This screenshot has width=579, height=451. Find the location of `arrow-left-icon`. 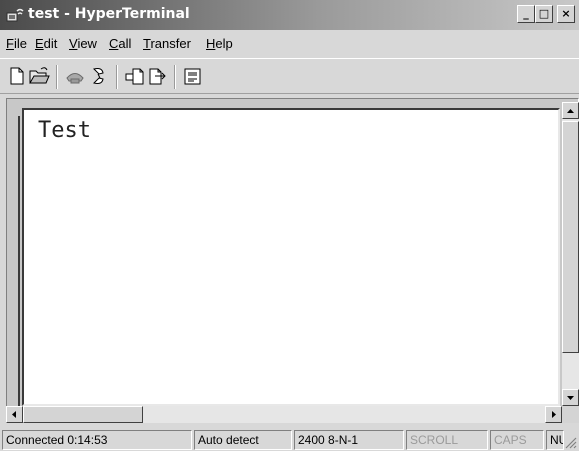

arrow-left-icon is located at coordinates (14, 414).